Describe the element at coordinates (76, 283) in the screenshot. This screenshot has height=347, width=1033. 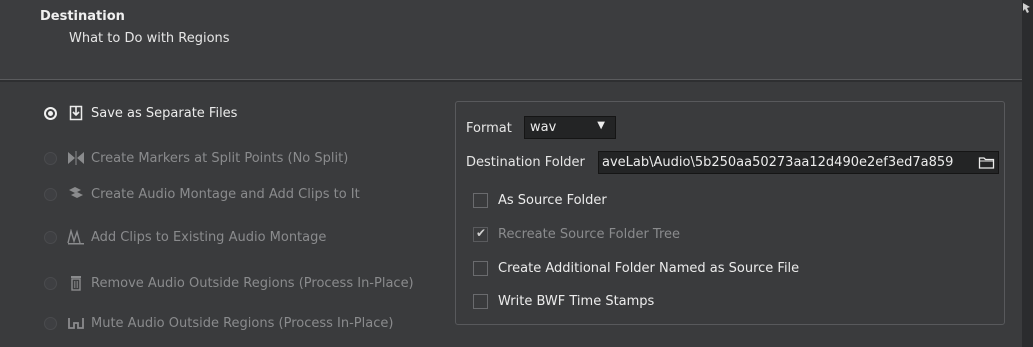
I see `trash-icon` at that location.